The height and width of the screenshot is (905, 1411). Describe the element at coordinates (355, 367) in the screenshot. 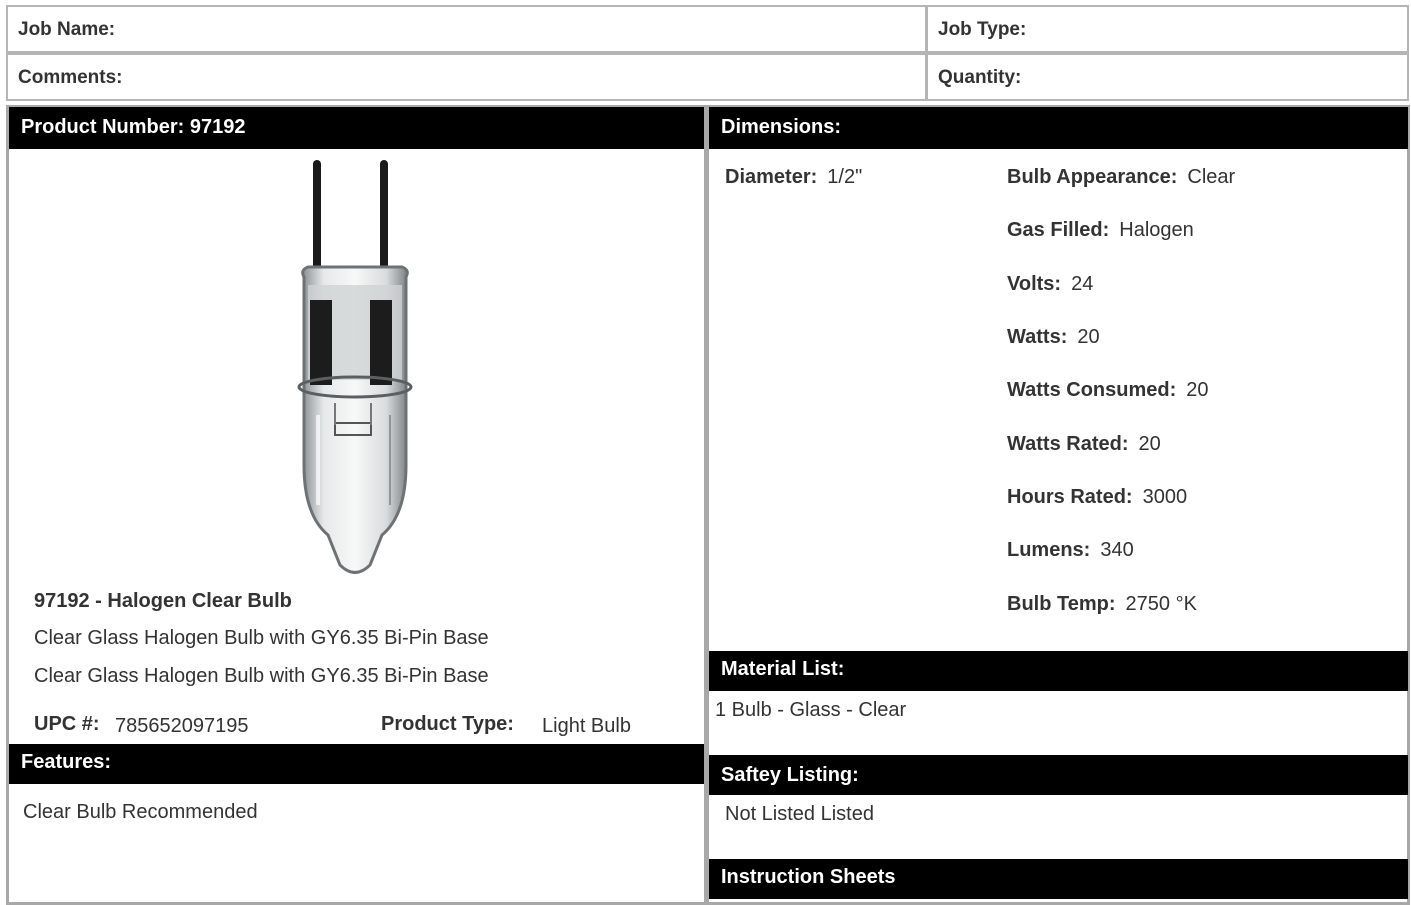

I see `halogen-bulb-icon` at that location.